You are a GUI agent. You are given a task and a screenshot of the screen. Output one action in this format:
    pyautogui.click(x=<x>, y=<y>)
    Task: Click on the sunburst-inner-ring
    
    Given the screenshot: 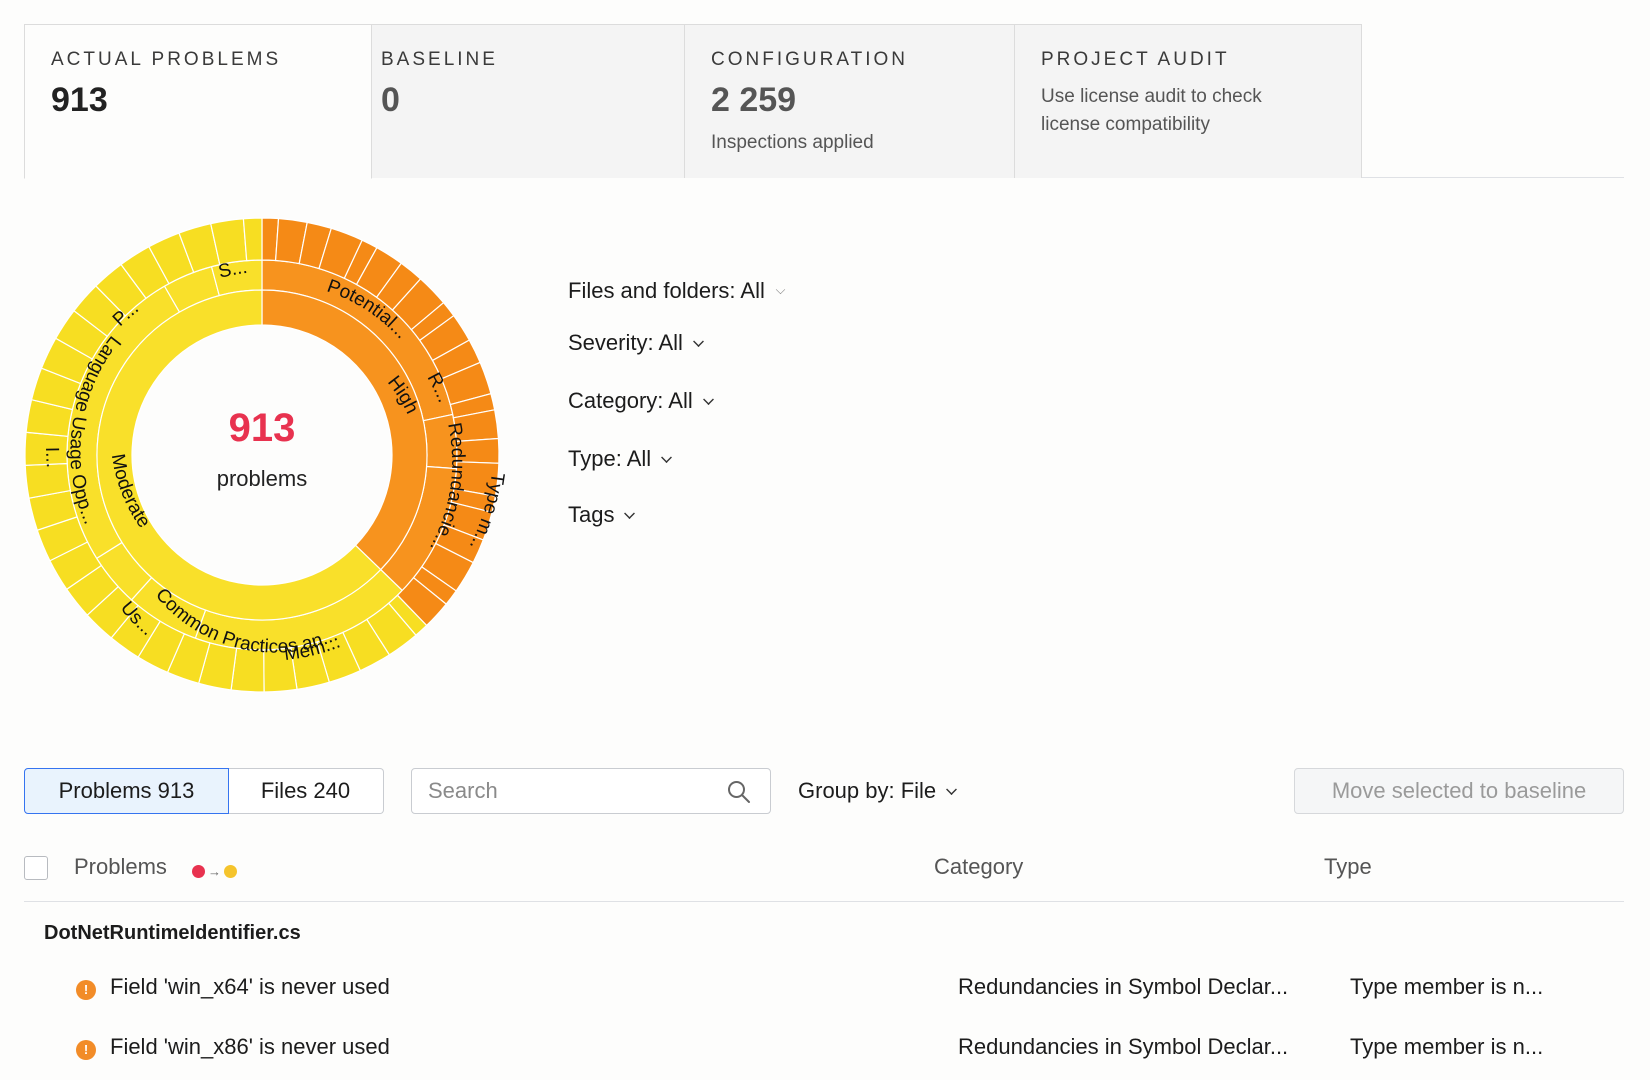 What is the action you would take?
    pyautogui.click(x=262, y=455)
    